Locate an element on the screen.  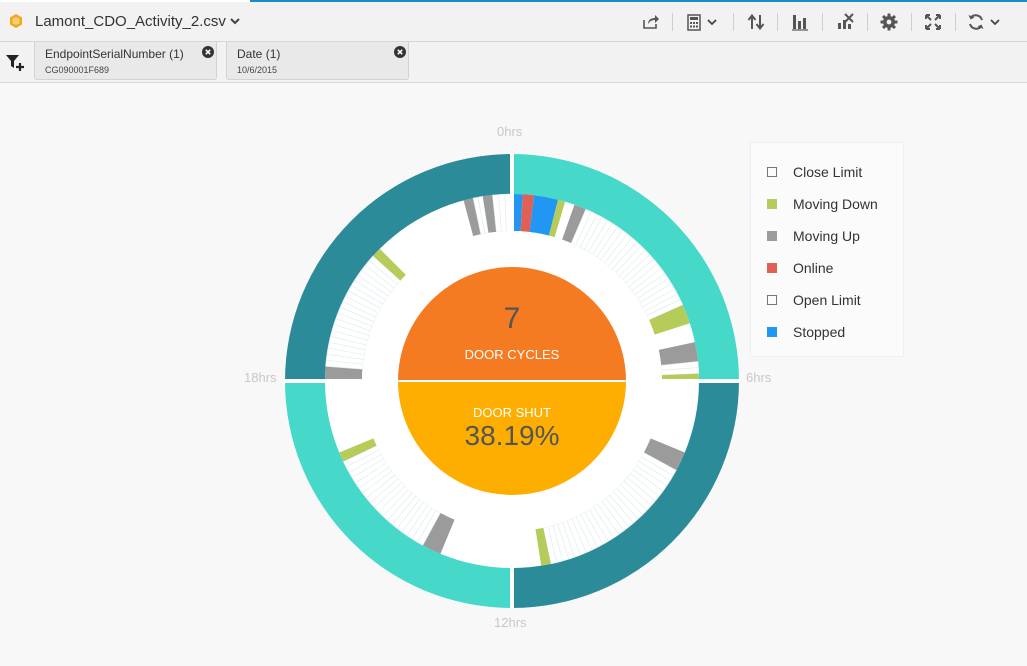
hour-label-18: 18hrs is located at coordinates (260, 377).